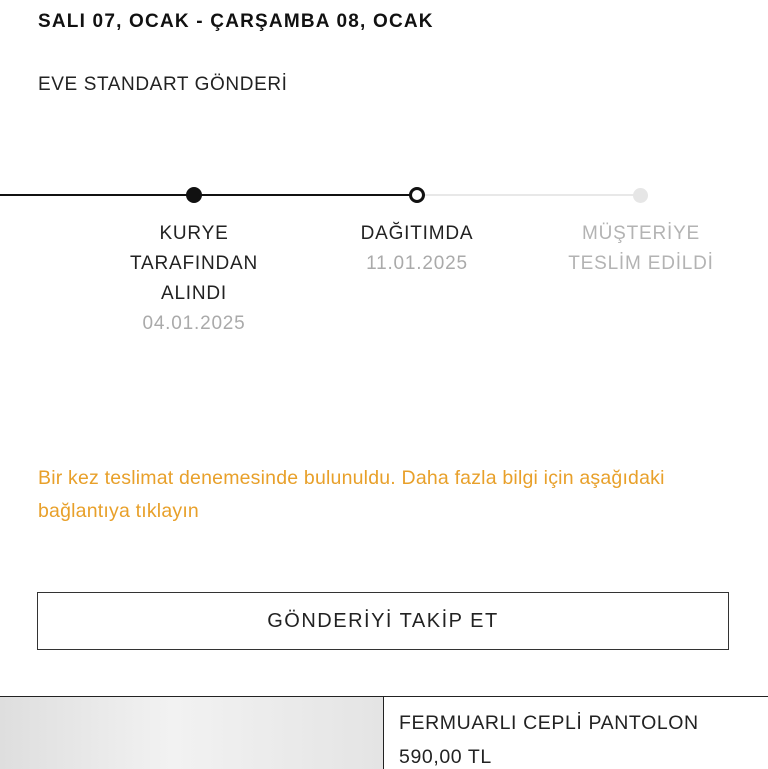  I want to click on timeline-step-label: ALINDI, so click(194, 293).